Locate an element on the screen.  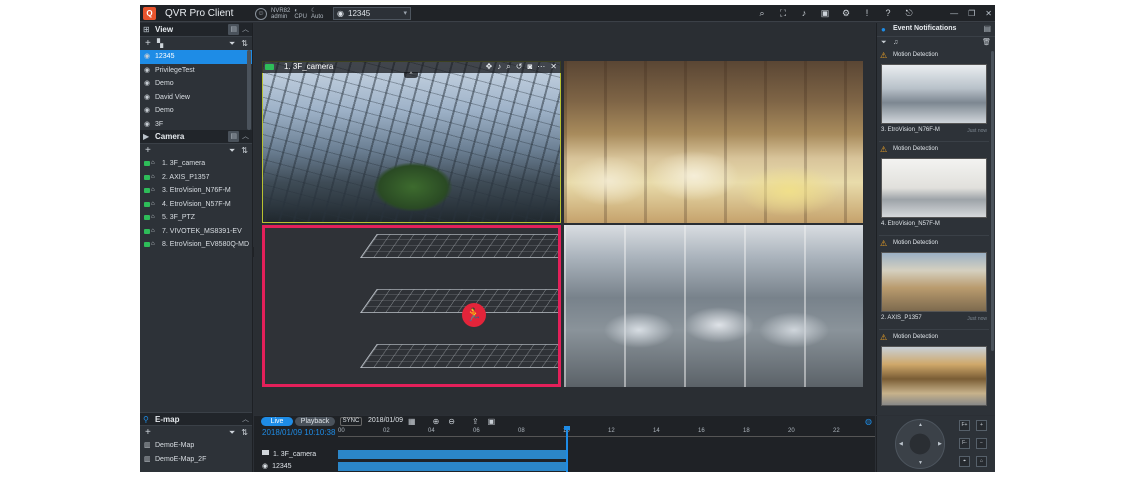
ptz-joystick: ▲ ▼ ◀ ▶ is located at coordinates (920, 444).